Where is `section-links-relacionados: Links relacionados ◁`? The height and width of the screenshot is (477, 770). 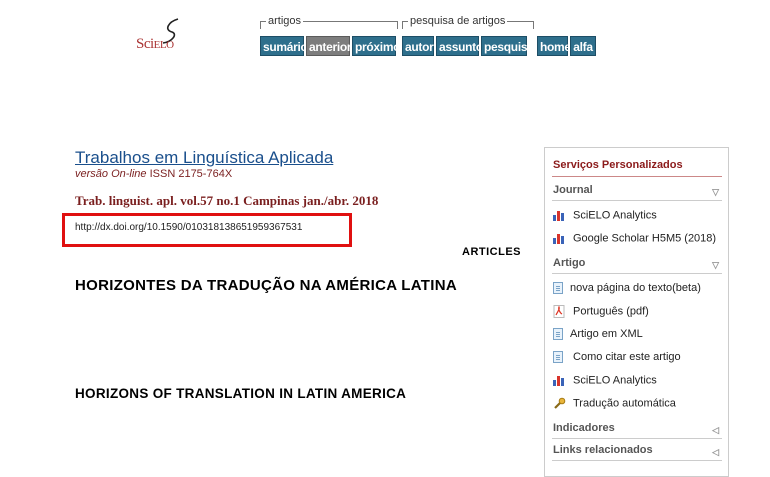 section-links-relacionados: Links relacionados ◁ is located at coordinates (637, 452).